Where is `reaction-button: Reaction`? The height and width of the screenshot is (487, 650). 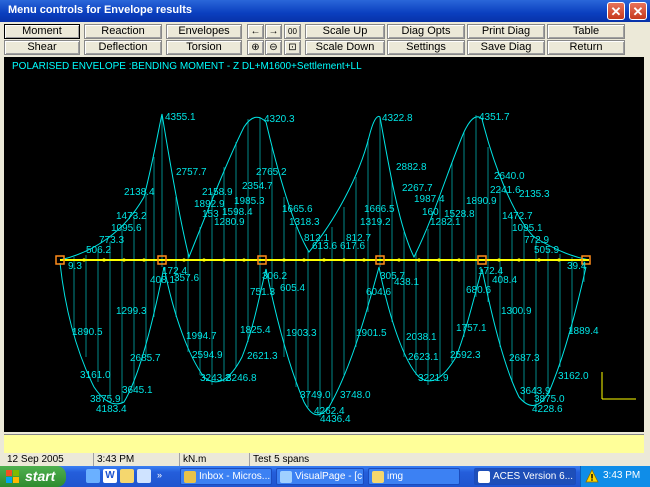 reaction-button: Reaction is located at coordinates (123, 31).